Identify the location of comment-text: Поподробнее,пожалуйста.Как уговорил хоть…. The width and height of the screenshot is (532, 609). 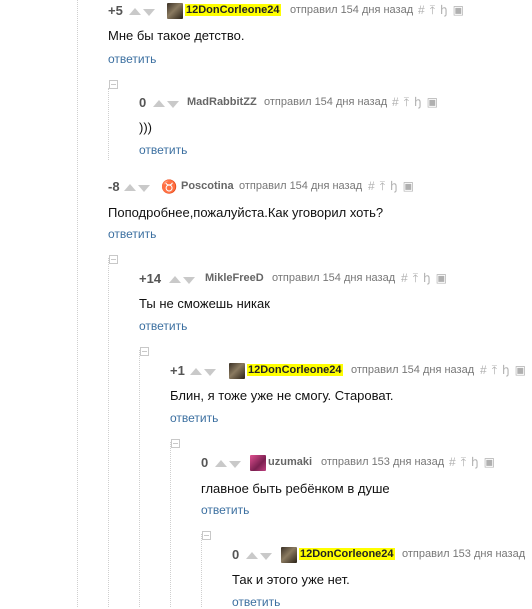
(246, 212).